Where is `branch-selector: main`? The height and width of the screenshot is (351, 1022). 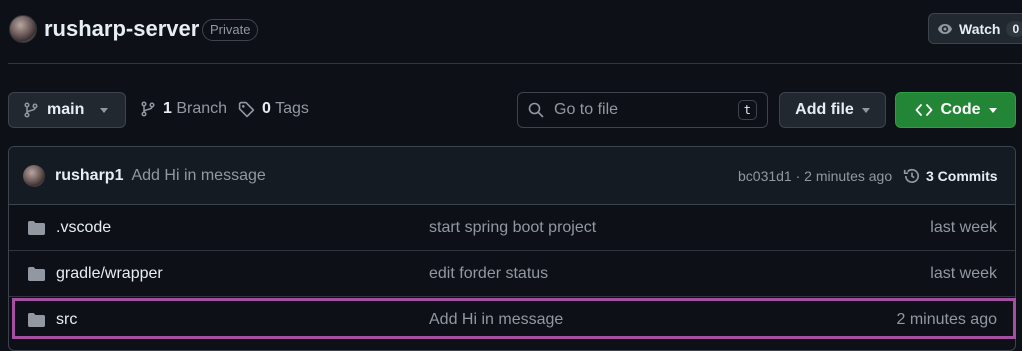
branch-selector: main is located at coordinates (67, 110).